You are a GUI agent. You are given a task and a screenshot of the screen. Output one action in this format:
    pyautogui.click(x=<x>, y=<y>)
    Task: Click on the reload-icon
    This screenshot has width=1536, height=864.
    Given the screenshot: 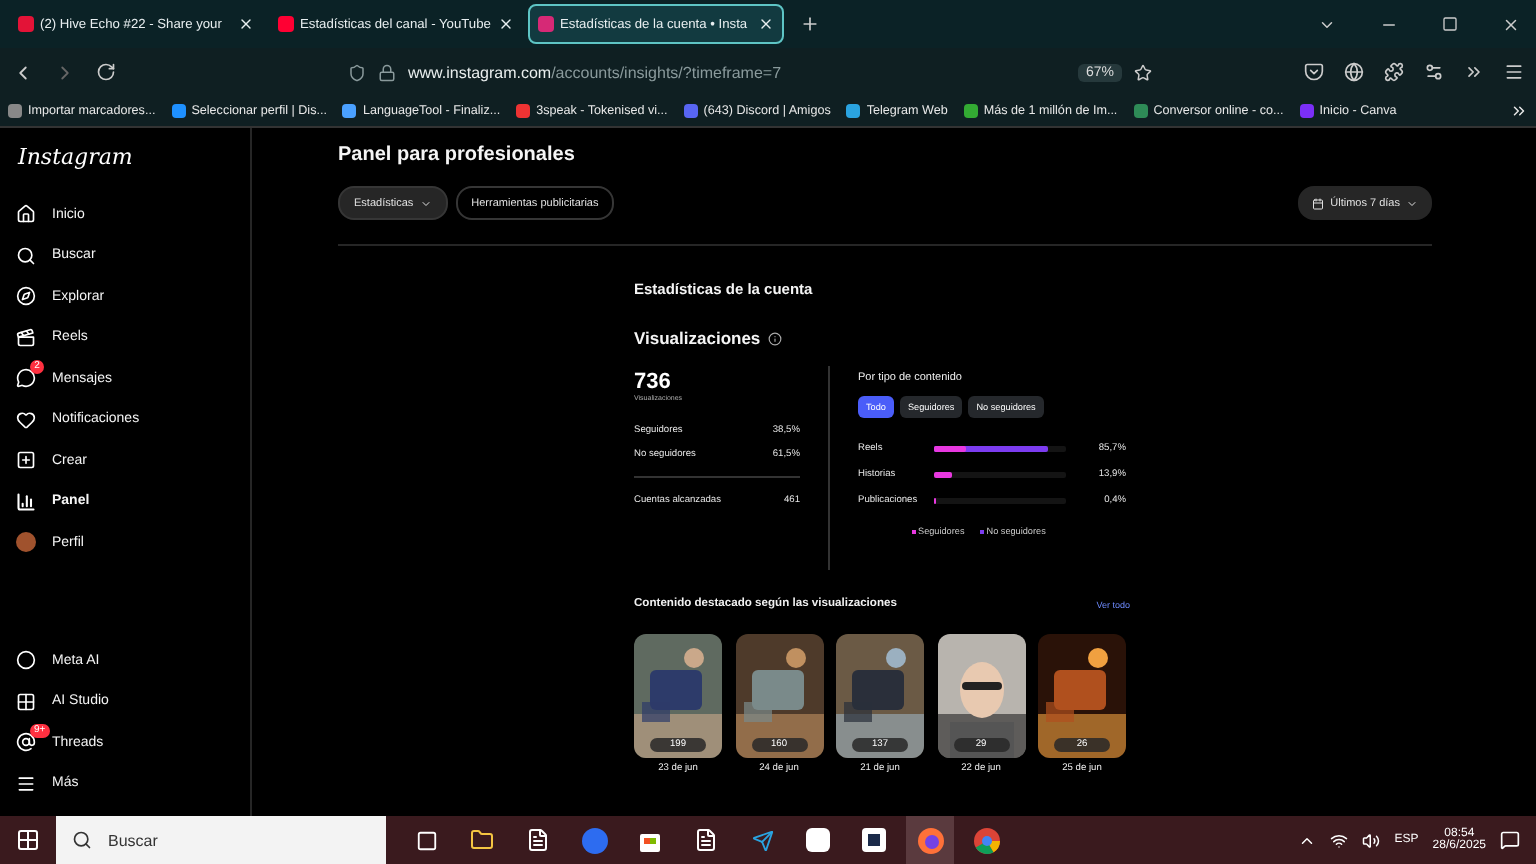 What is the action you would take?
    pyautogui.click(x=106, y=72)
    